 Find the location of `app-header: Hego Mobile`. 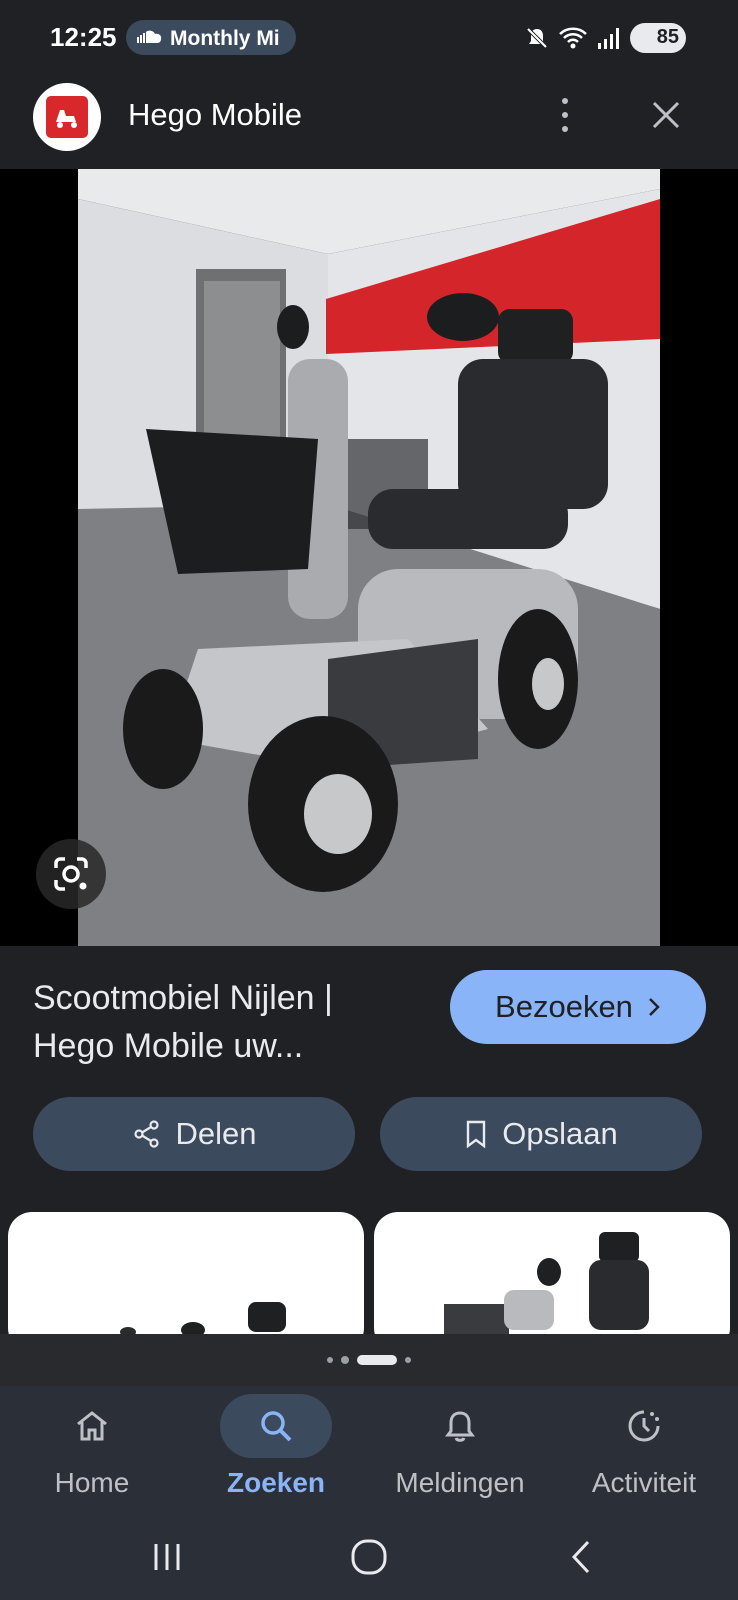

app-header: Hego Mobile is located at coordinates (369, 122).